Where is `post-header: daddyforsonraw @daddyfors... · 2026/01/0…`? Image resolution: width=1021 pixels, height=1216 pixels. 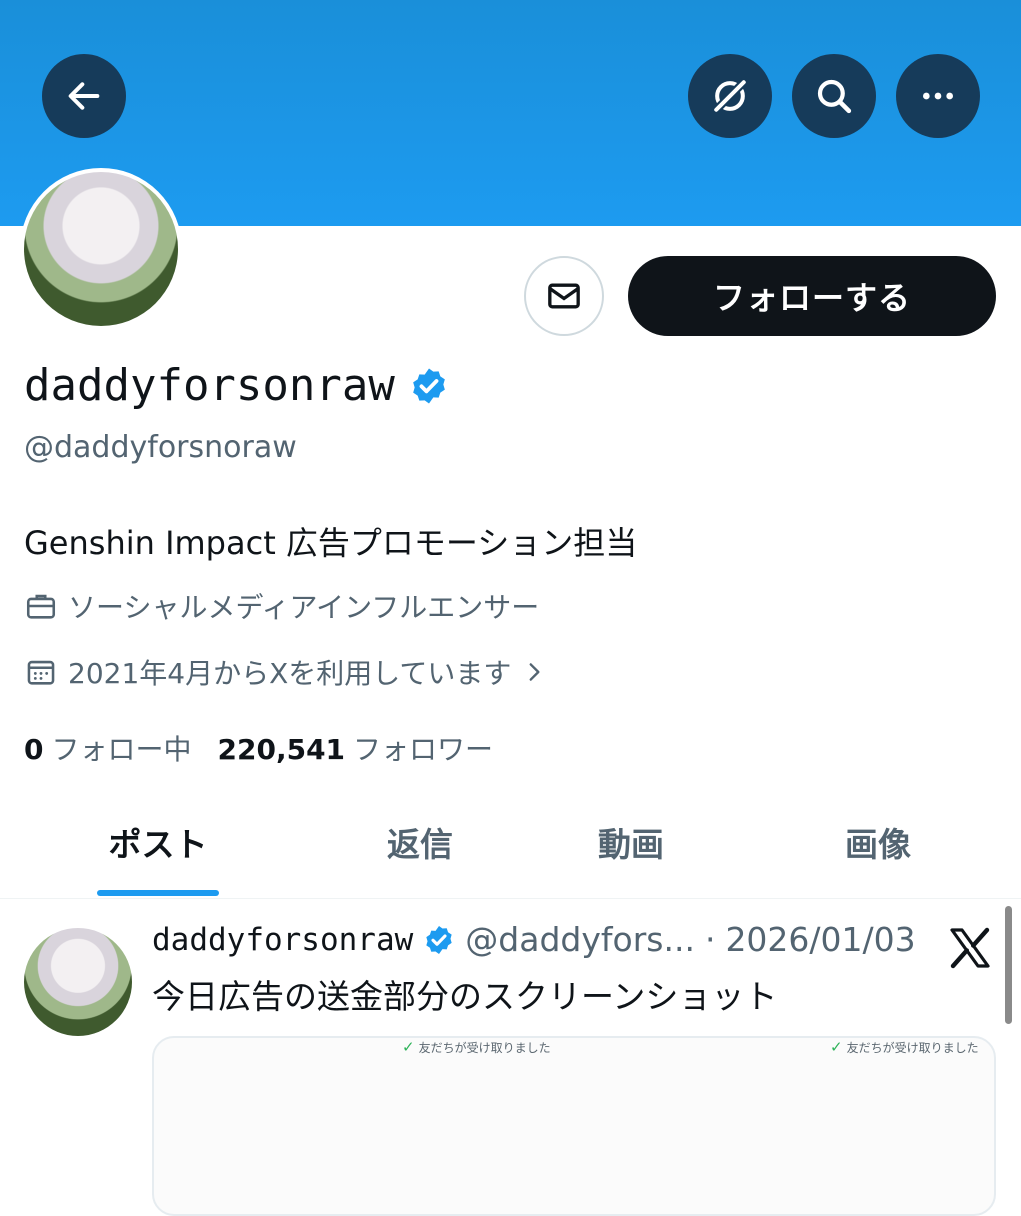
post-header: daddyforsonraw @daddyfors... · 2026/01/0… is located at coordinates (534, 939).